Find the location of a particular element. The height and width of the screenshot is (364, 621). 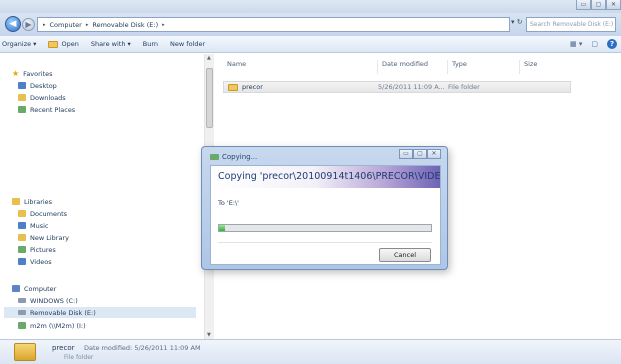

burn-button: Burn is located at coordinates (150, 44).